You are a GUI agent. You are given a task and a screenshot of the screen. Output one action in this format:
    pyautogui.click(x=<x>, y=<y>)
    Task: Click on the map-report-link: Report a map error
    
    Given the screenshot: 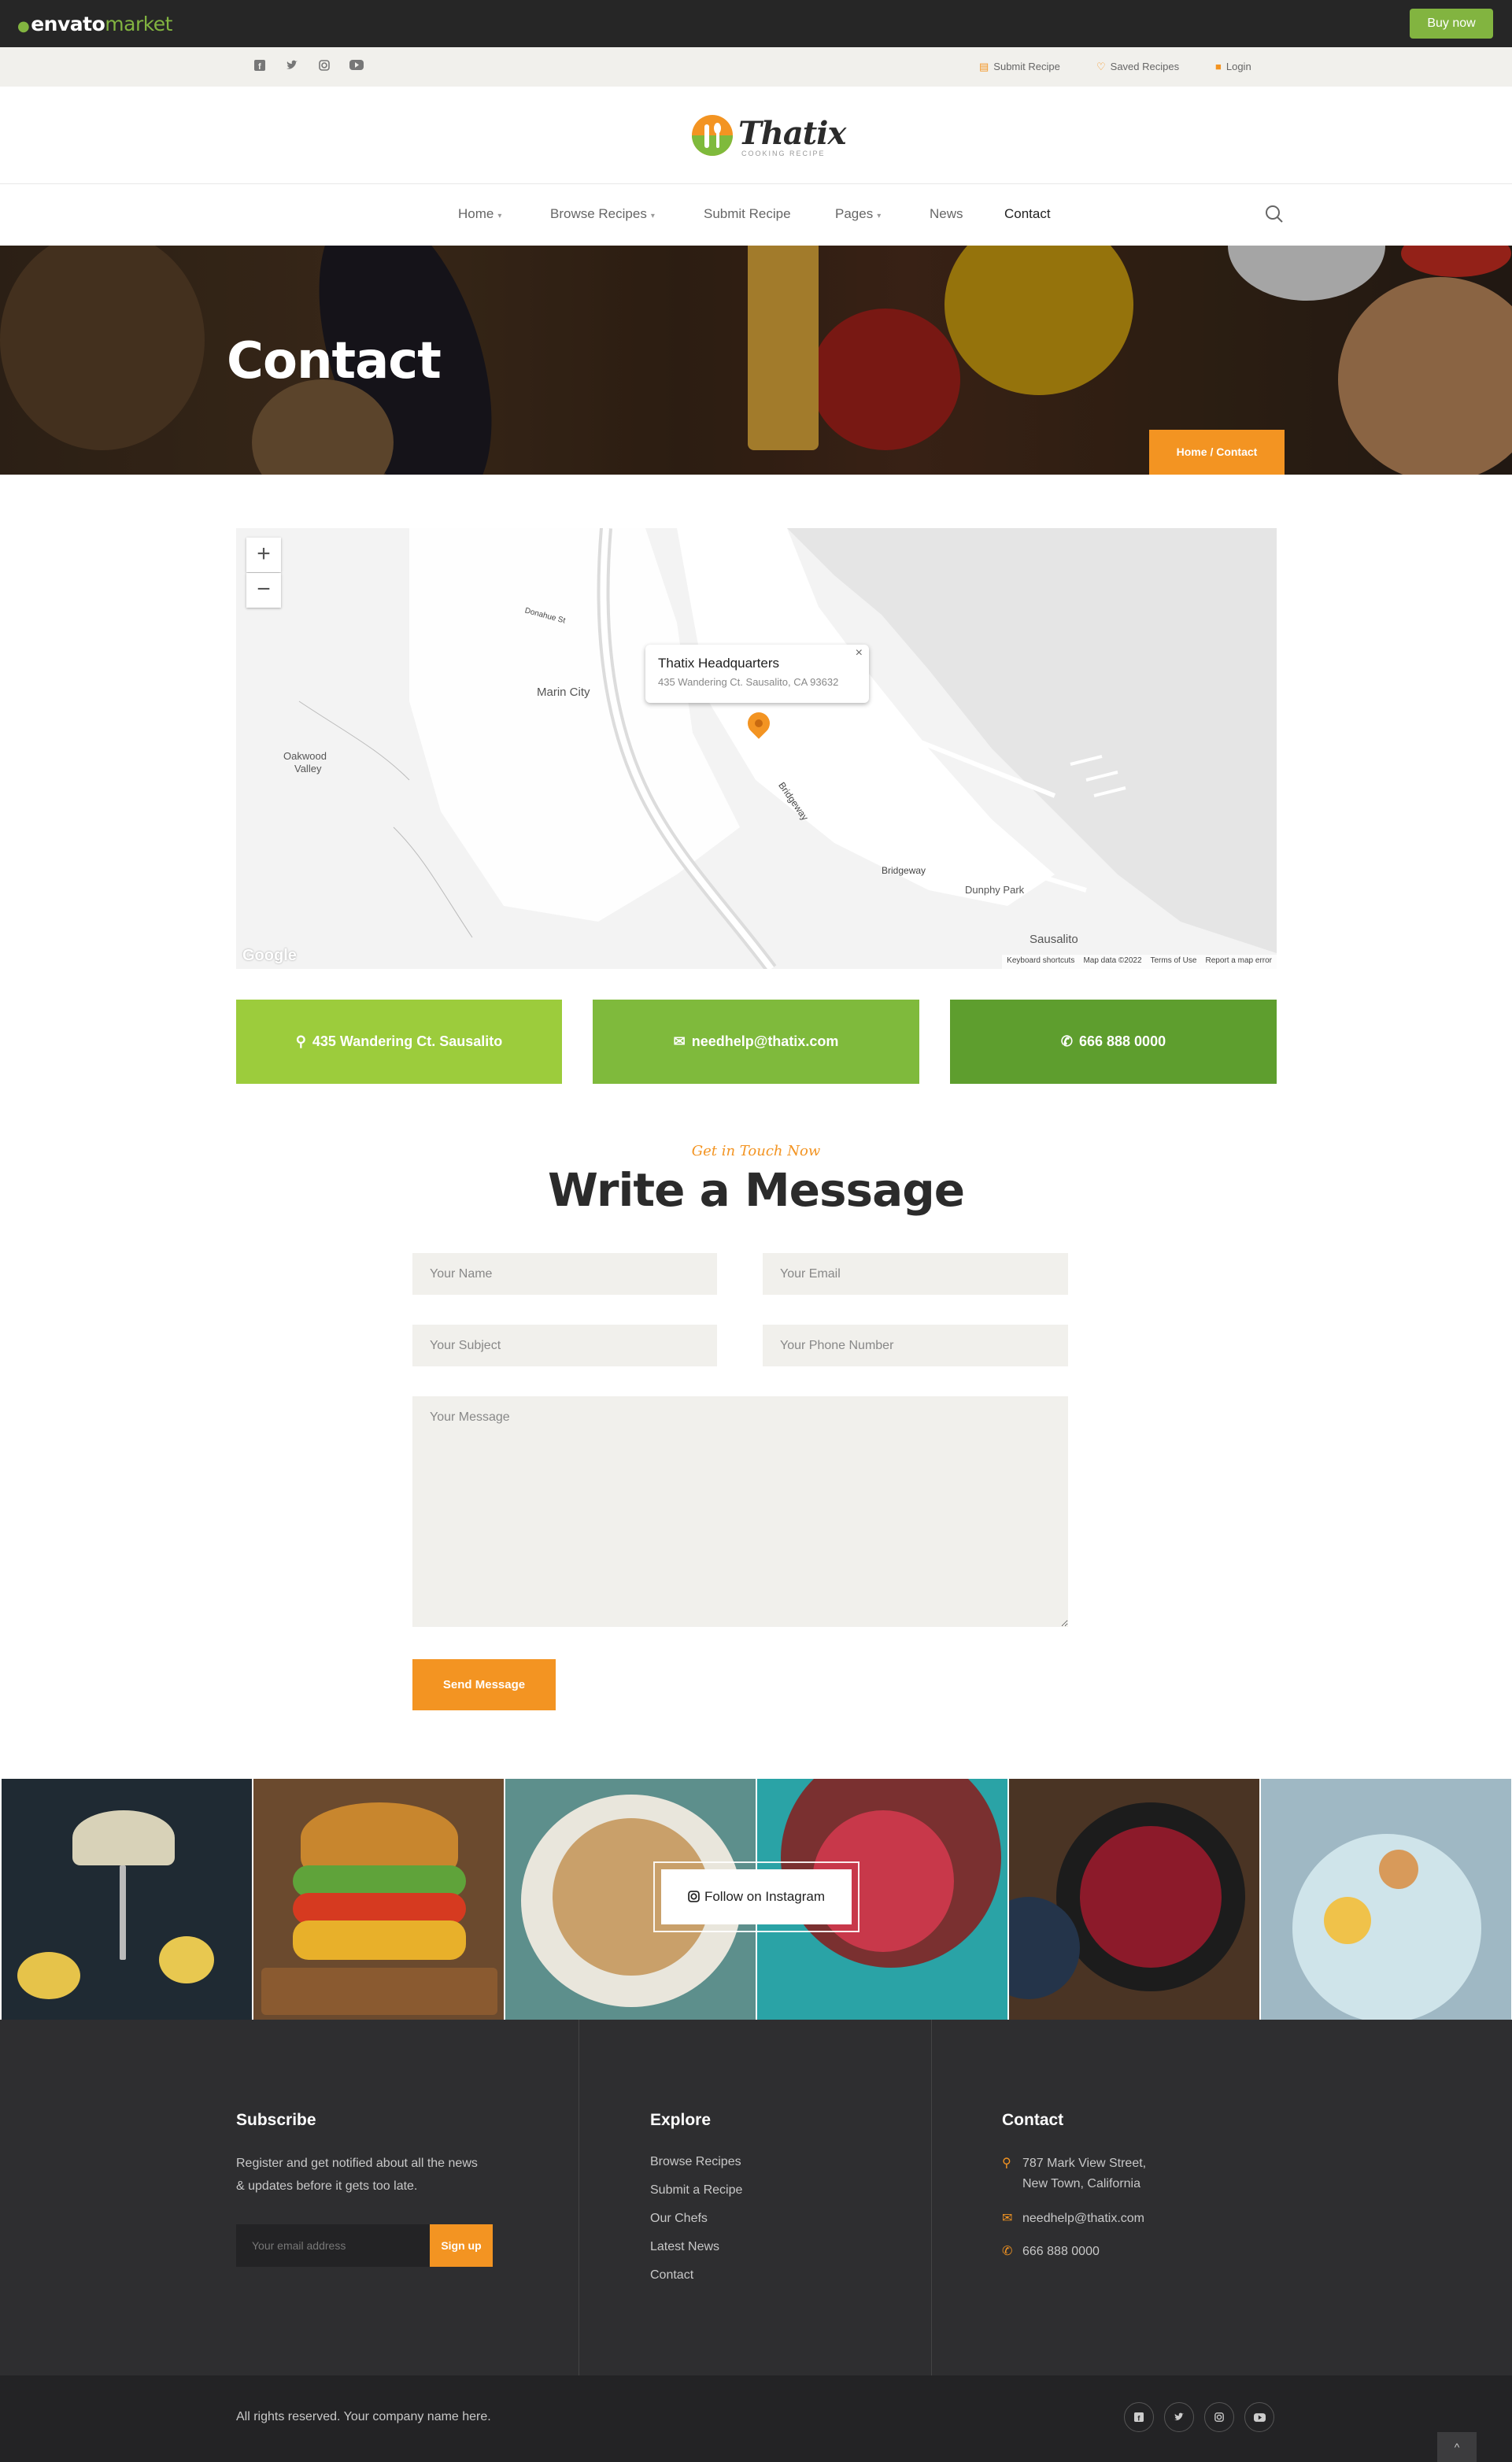 What is the action you would take?
    pyautogui.click(x=1239, y=960)
    